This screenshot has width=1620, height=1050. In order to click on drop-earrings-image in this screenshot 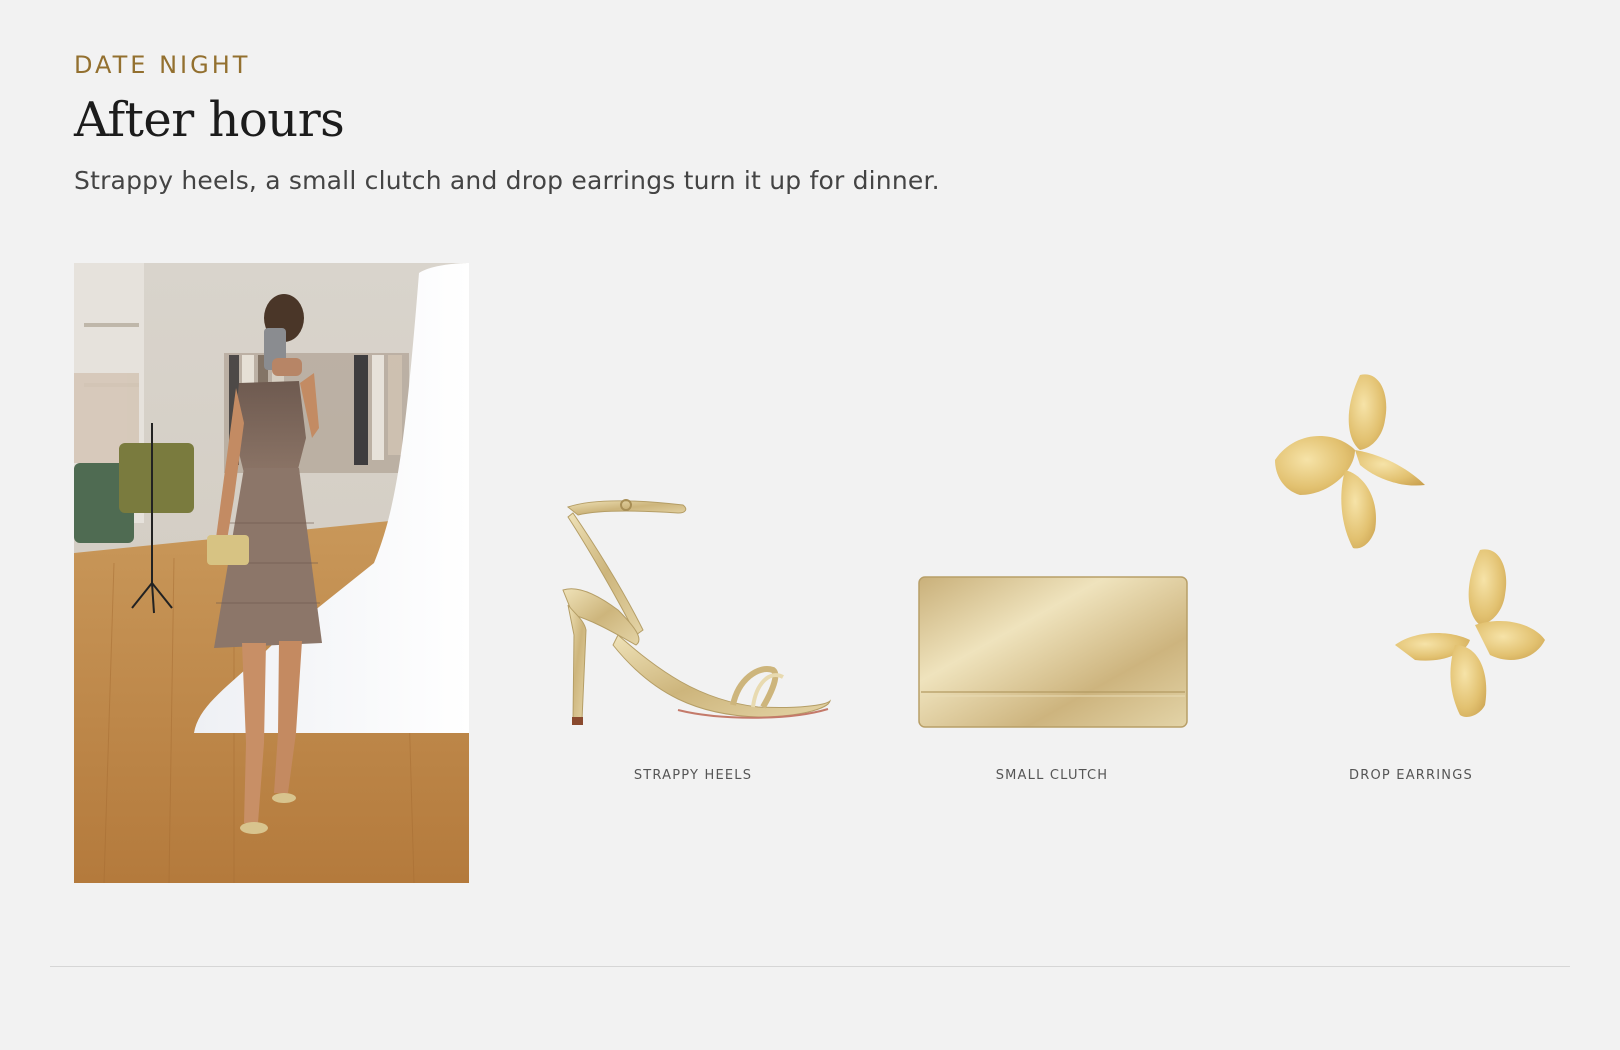, I will do `click(1412, 547)`.